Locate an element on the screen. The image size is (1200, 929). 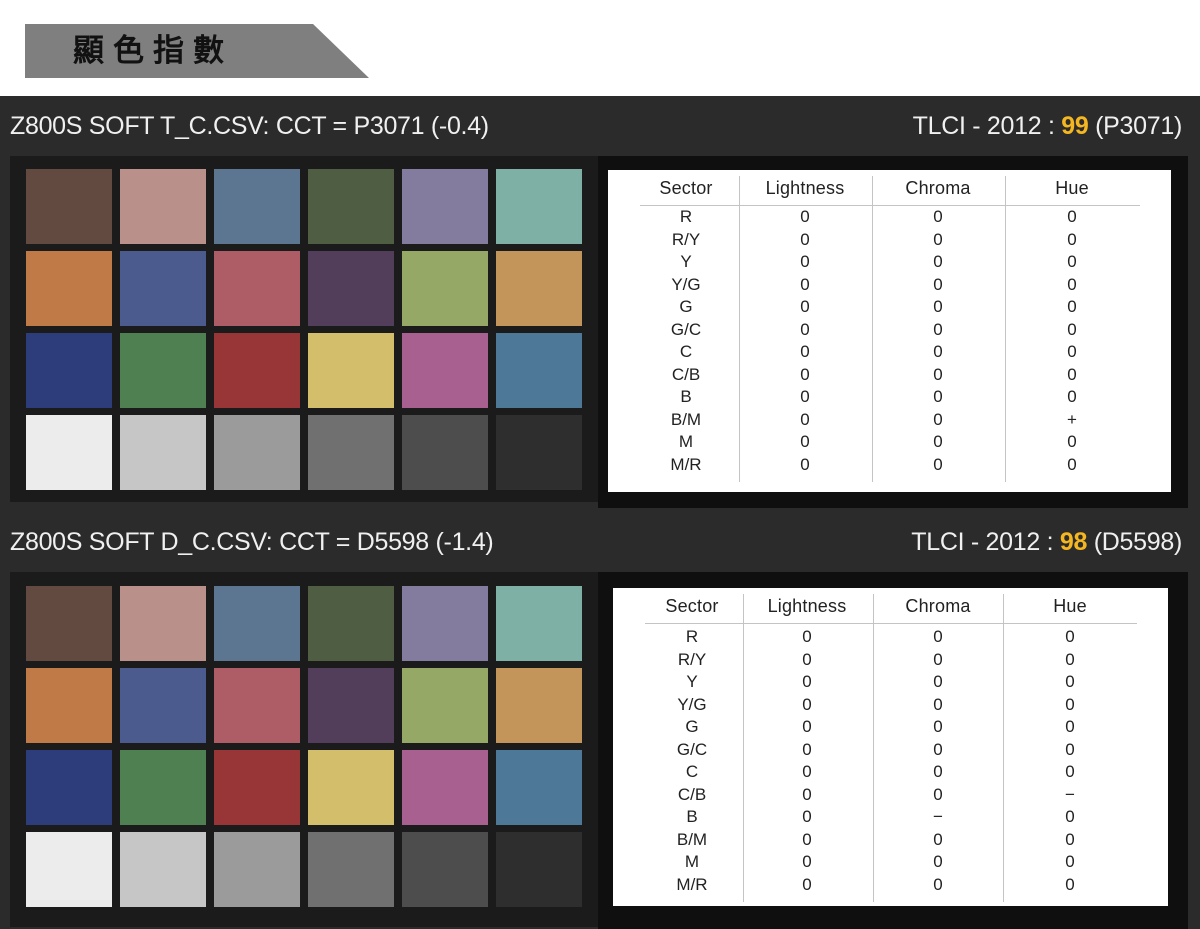
section-banner: 顯色指數 is located at coordinates (197, 51).